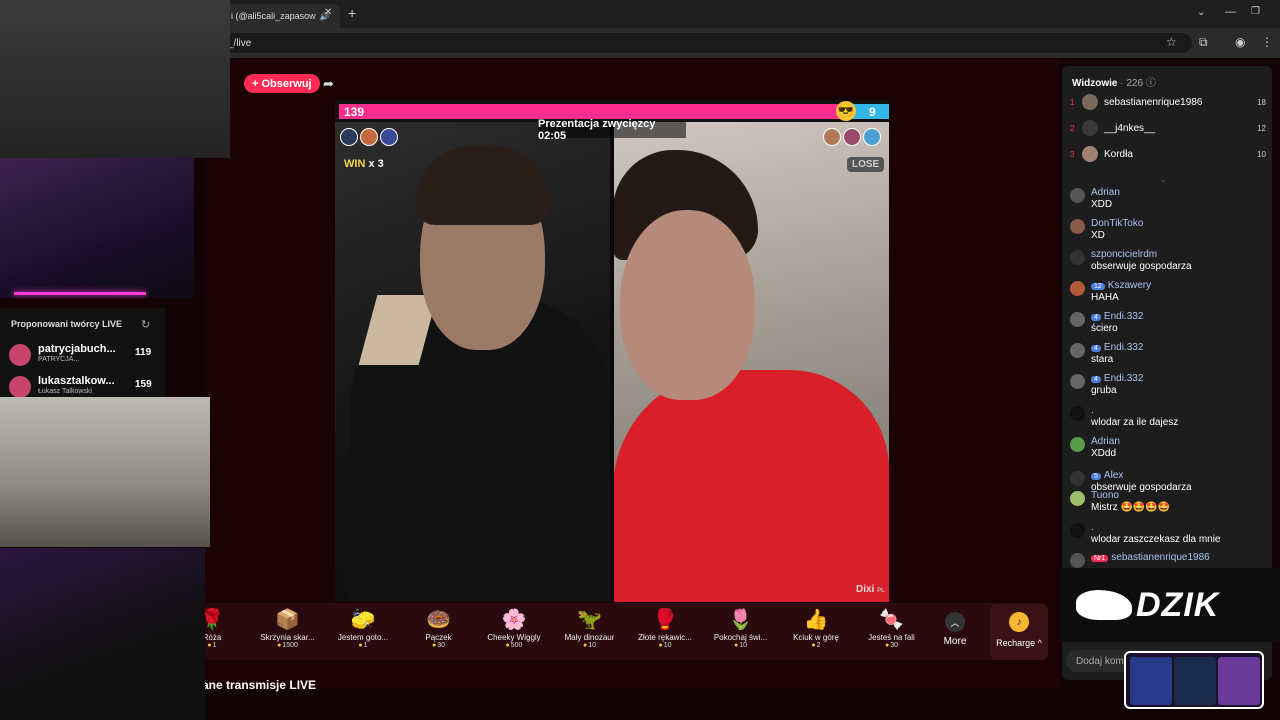 This screenshot has height=720, width=1280. What do you see at coordinates (1168, 102) in the screenshot?
I see `viewer-row: 1 sebastianenrique1986 18` at bounding box center [1168, 102].